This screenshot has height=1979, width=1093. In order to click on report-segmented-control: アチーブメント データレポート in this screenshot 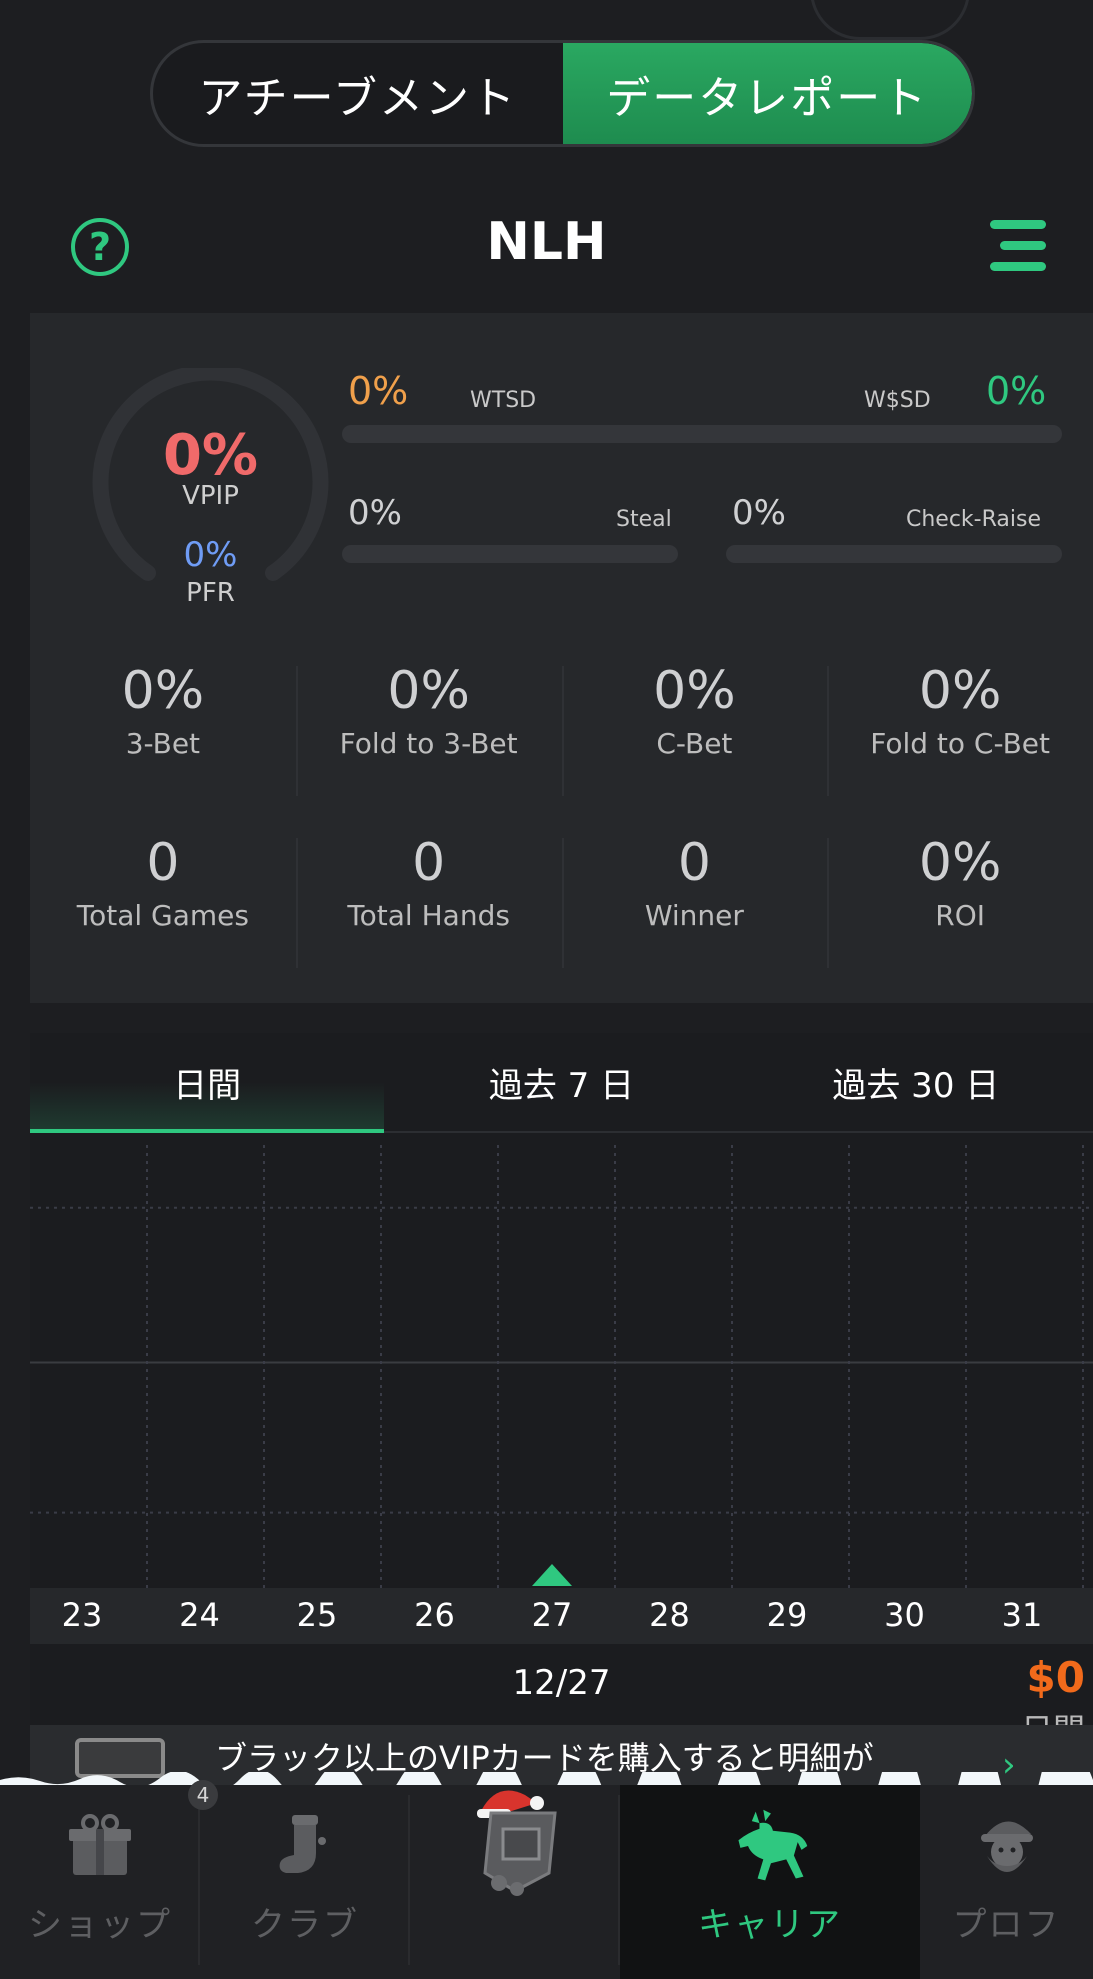, I will do `click(562, 93)`.